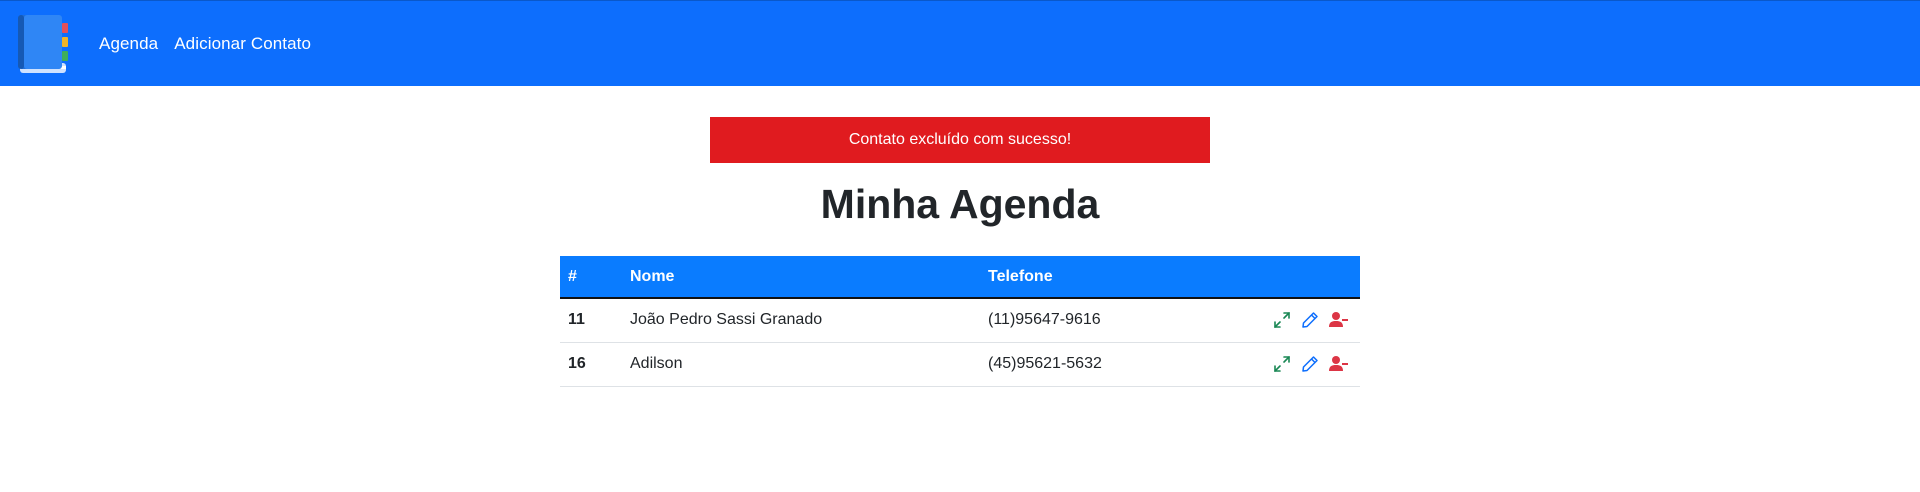 The image size is (1920, 492). I want to click on alert-message: Contato excluído com sucesso!, so click(960, 139).